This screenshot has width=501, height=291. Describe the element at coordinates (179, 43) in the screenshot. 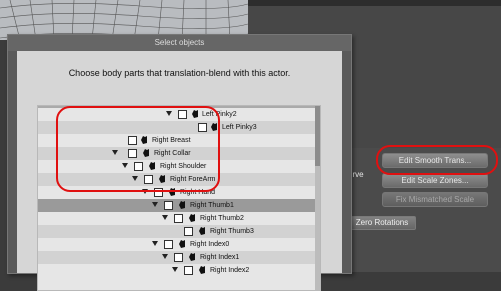

I see `dialog-title: Select objects` at that location.